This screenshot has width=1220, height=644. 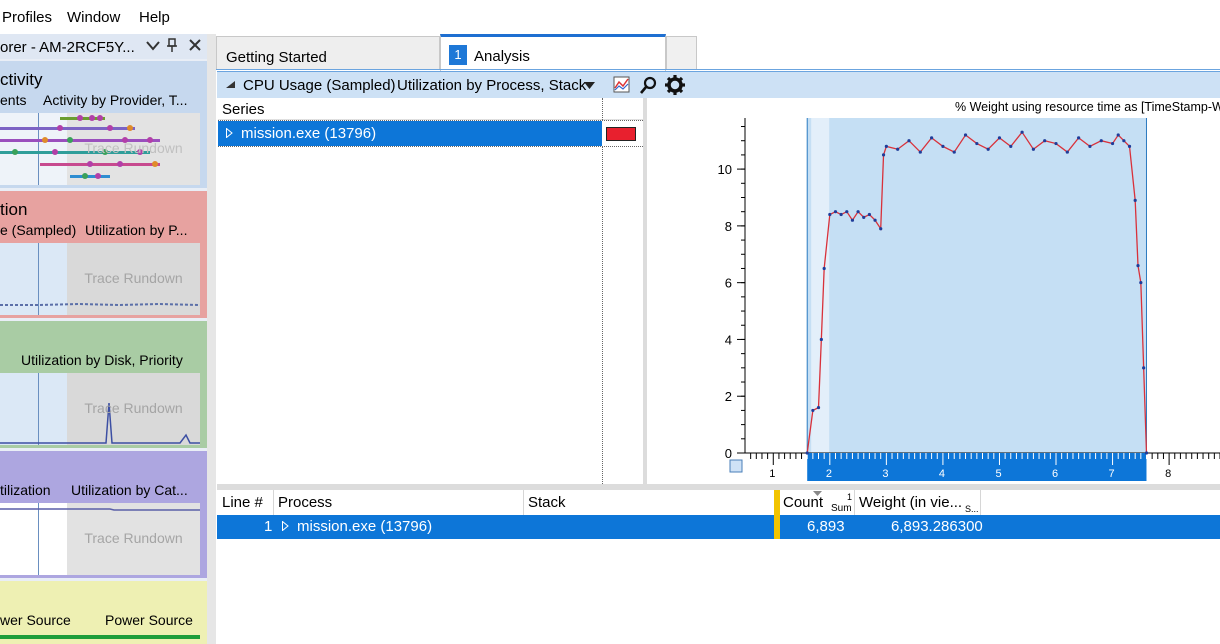 What do you see at coordinates (829, 474) in the screenshot?
I see `x-tick-label: 2` at bounding box center [829, 474].